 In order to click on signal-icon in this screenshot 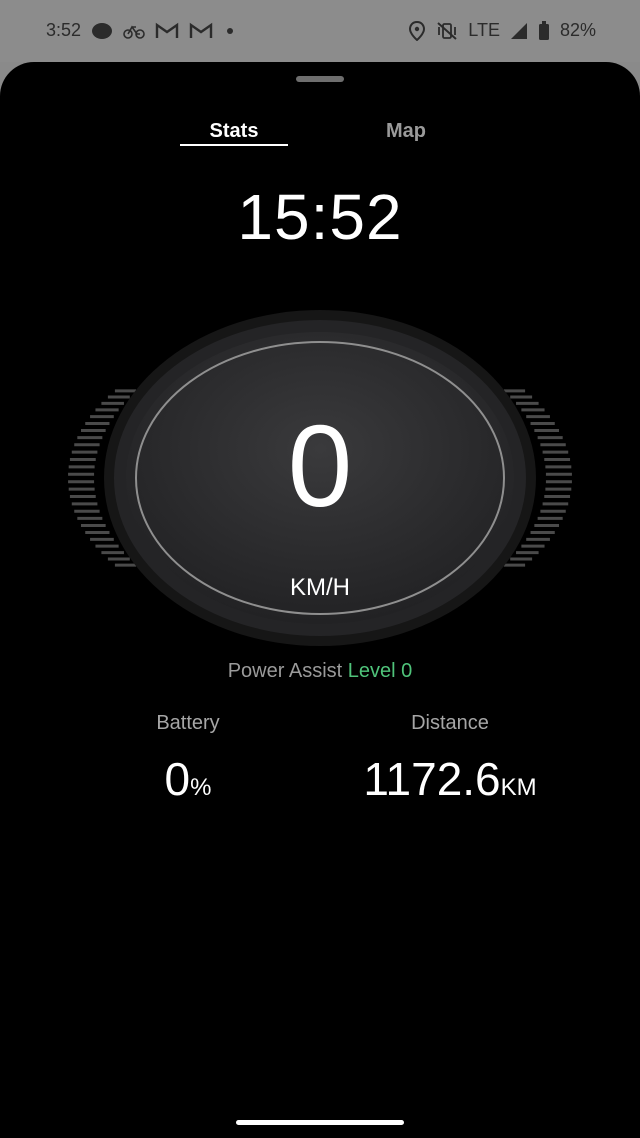, I will do `click(519, 31)`.